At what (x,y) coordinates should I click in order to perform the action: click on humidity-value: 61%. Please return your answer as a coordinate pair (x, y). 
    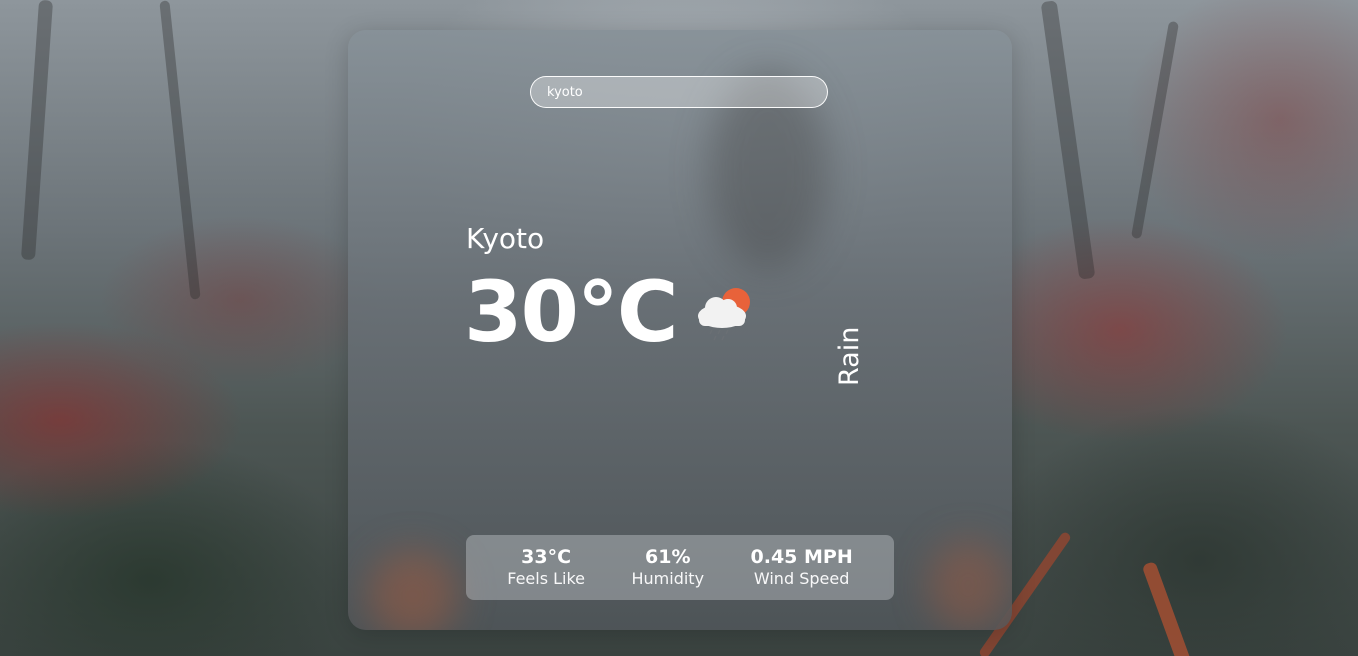
    Looking at the image, I should click on (668, 556).